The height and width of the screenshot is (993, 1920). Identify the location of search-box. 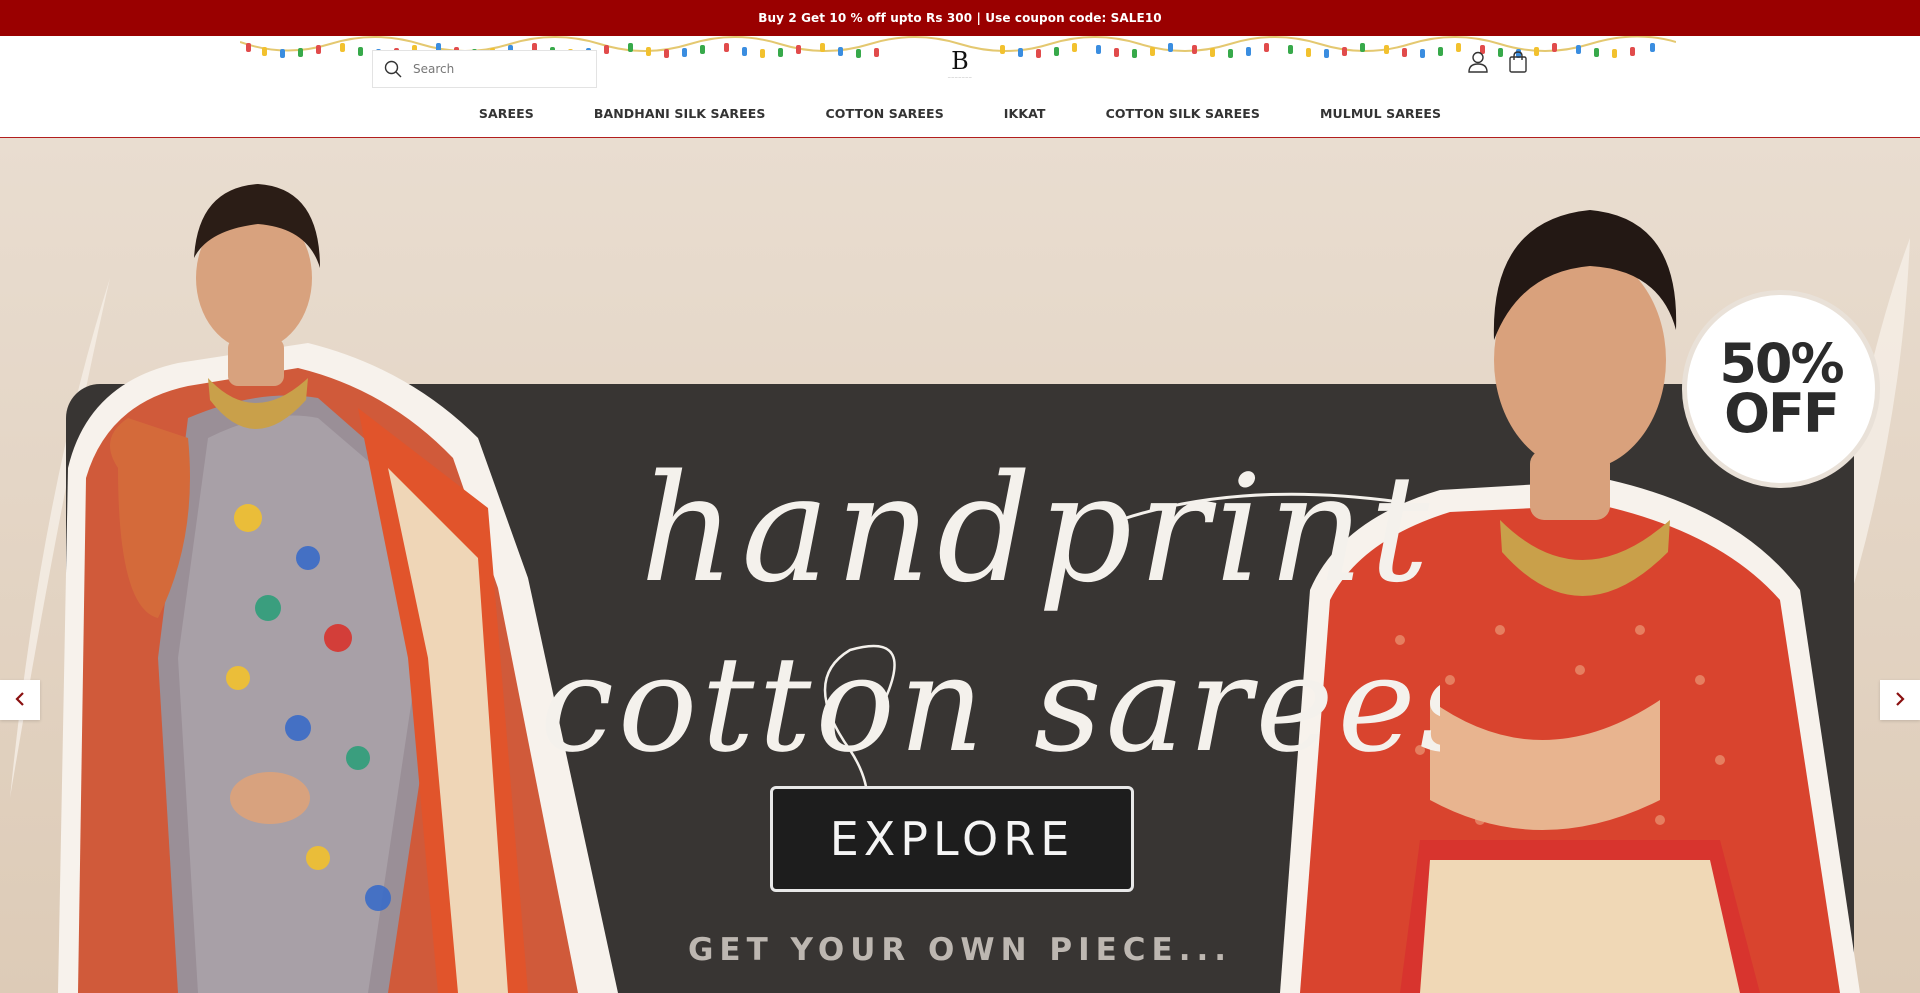
(484, 69).